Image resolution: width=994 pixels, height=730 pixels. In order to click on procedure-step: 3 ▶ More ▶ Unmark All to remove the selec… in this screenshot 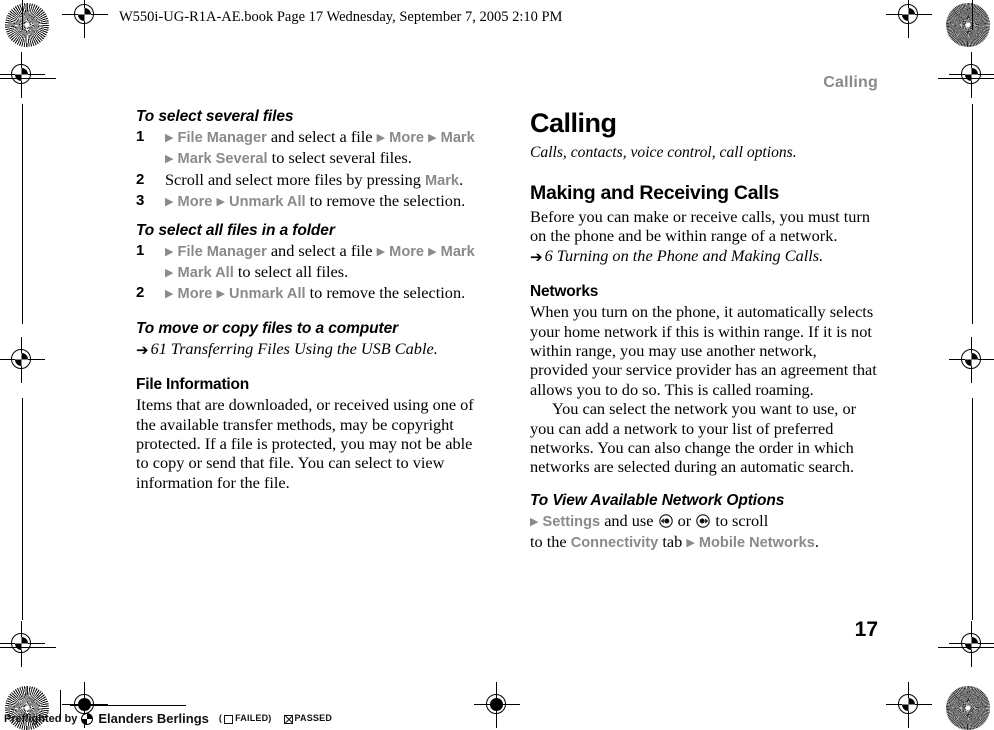, I will do `click(310, 201)`.